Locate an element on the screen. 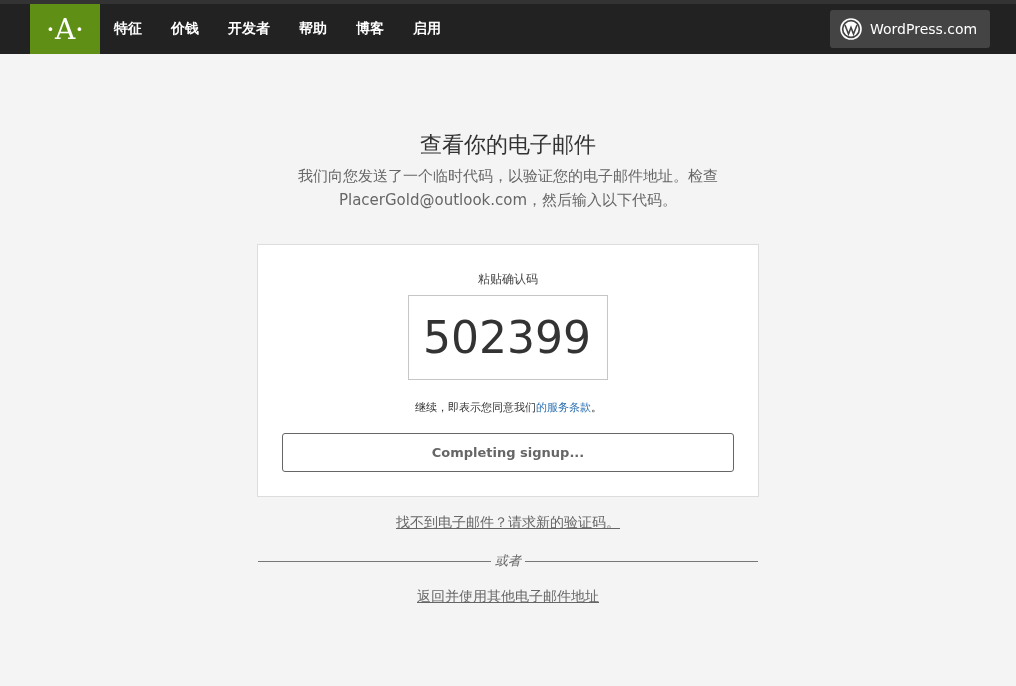  resend-code-link: 找不到电子邮件？请求新的验证码。 is located at coordinates (508, 523).